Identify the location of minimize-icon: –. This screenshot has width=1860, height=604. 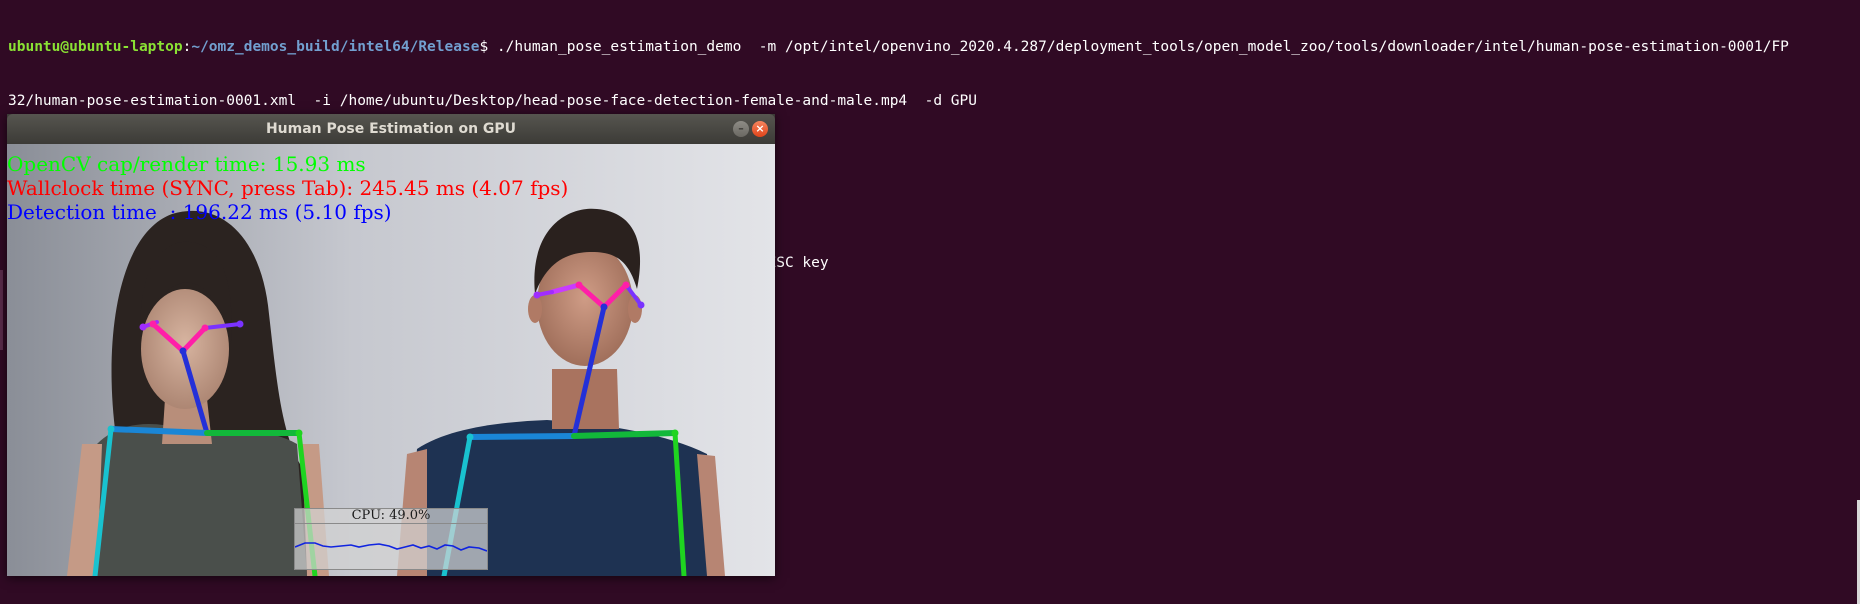
(741, 129).